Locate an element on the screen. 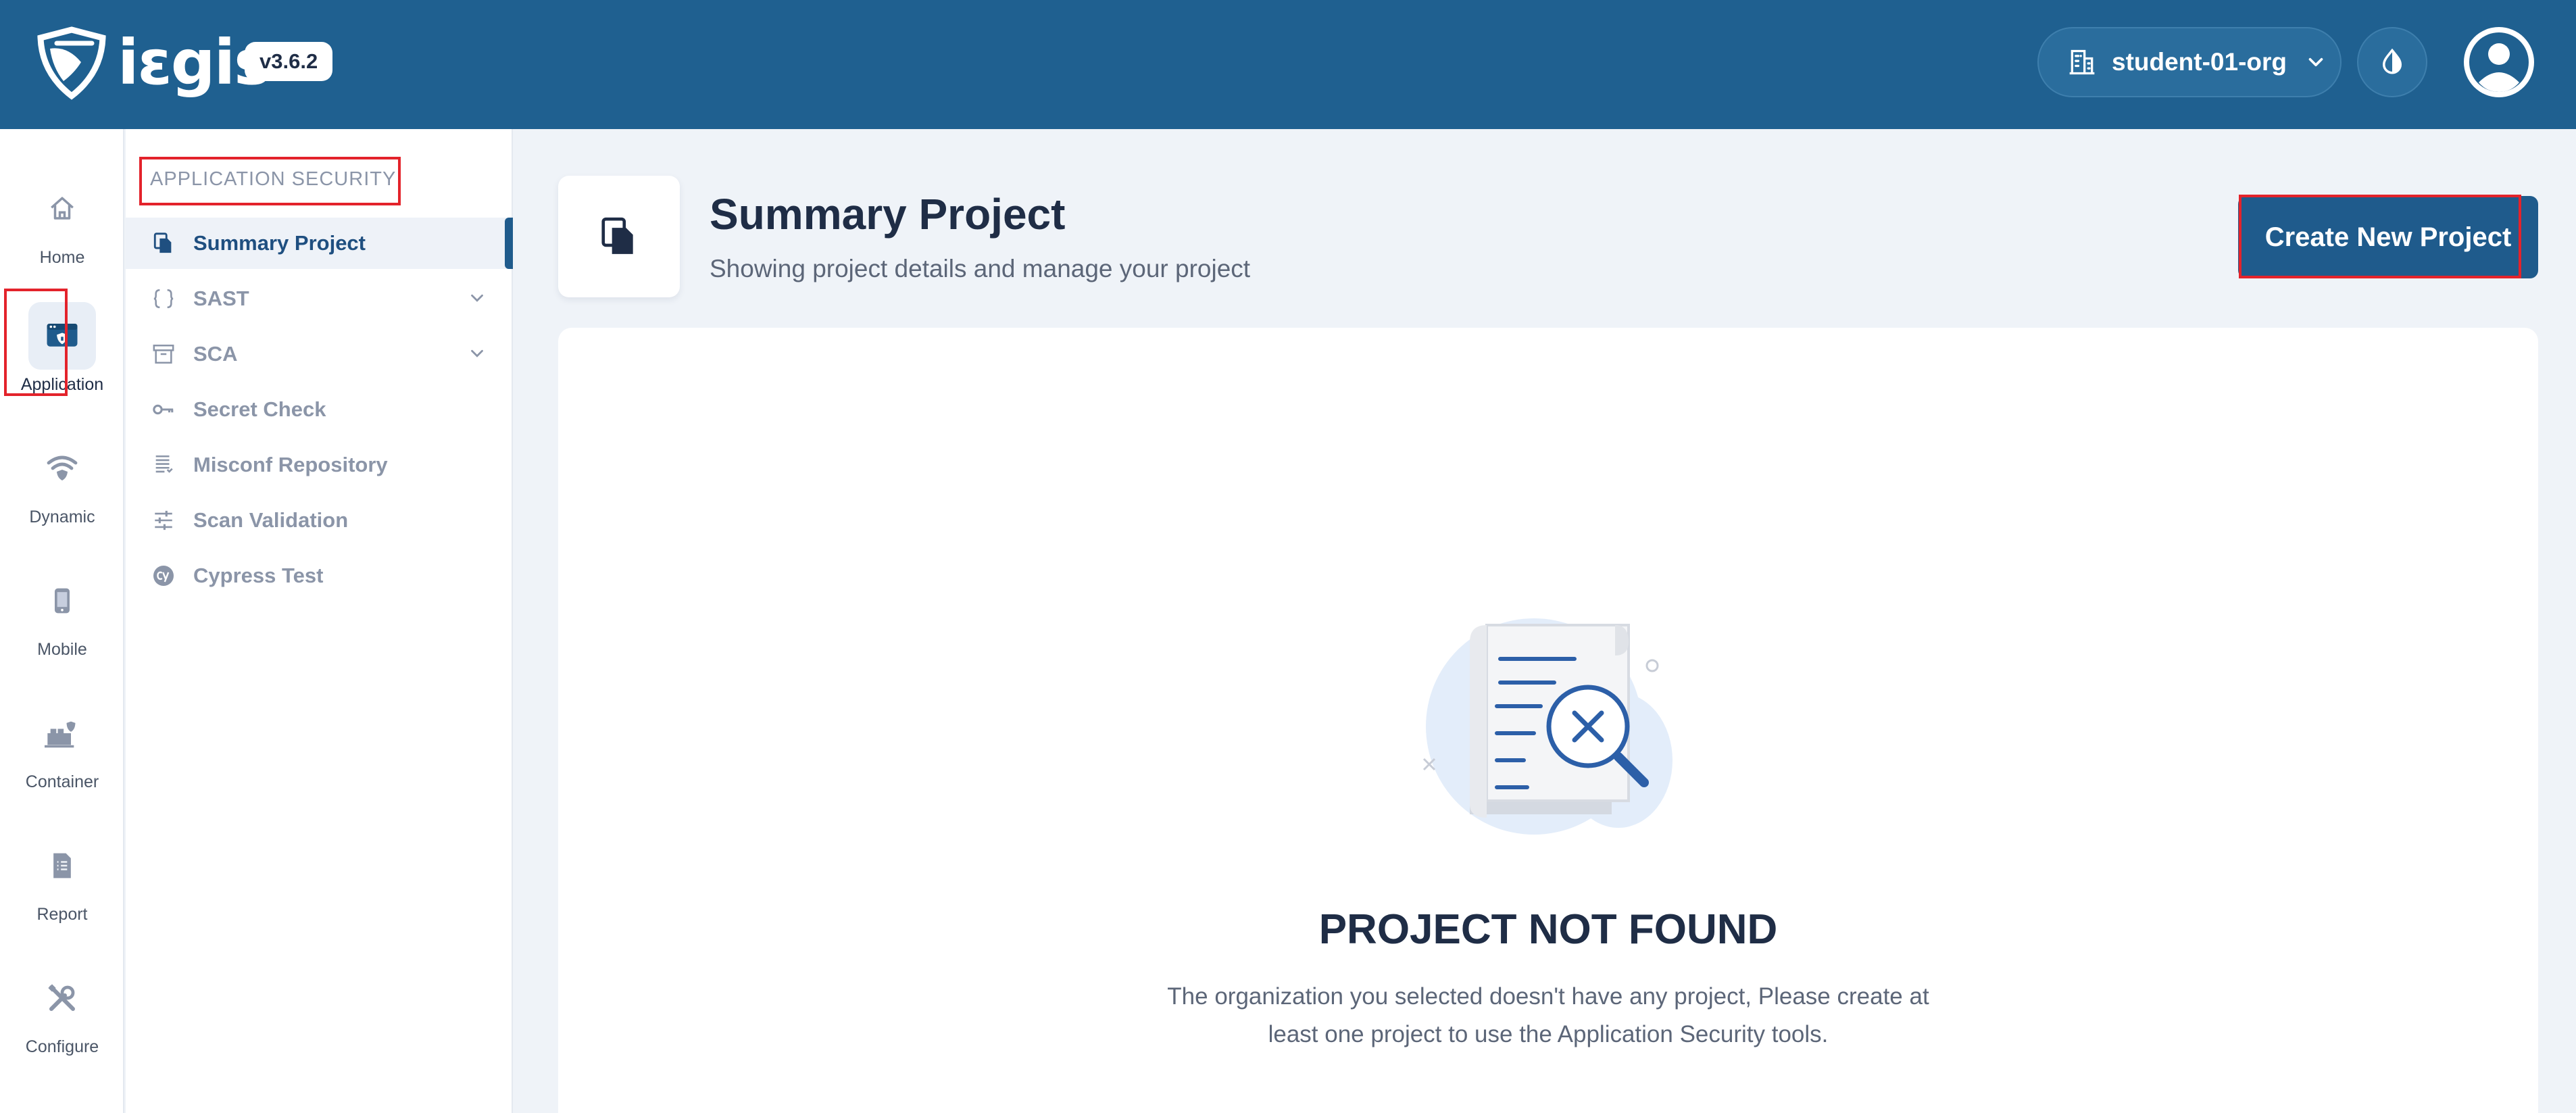 Image resolution: width=2576 pixels, height=1113 pixels. subnav-label: Secret Check is located at coordinates (259, 409).